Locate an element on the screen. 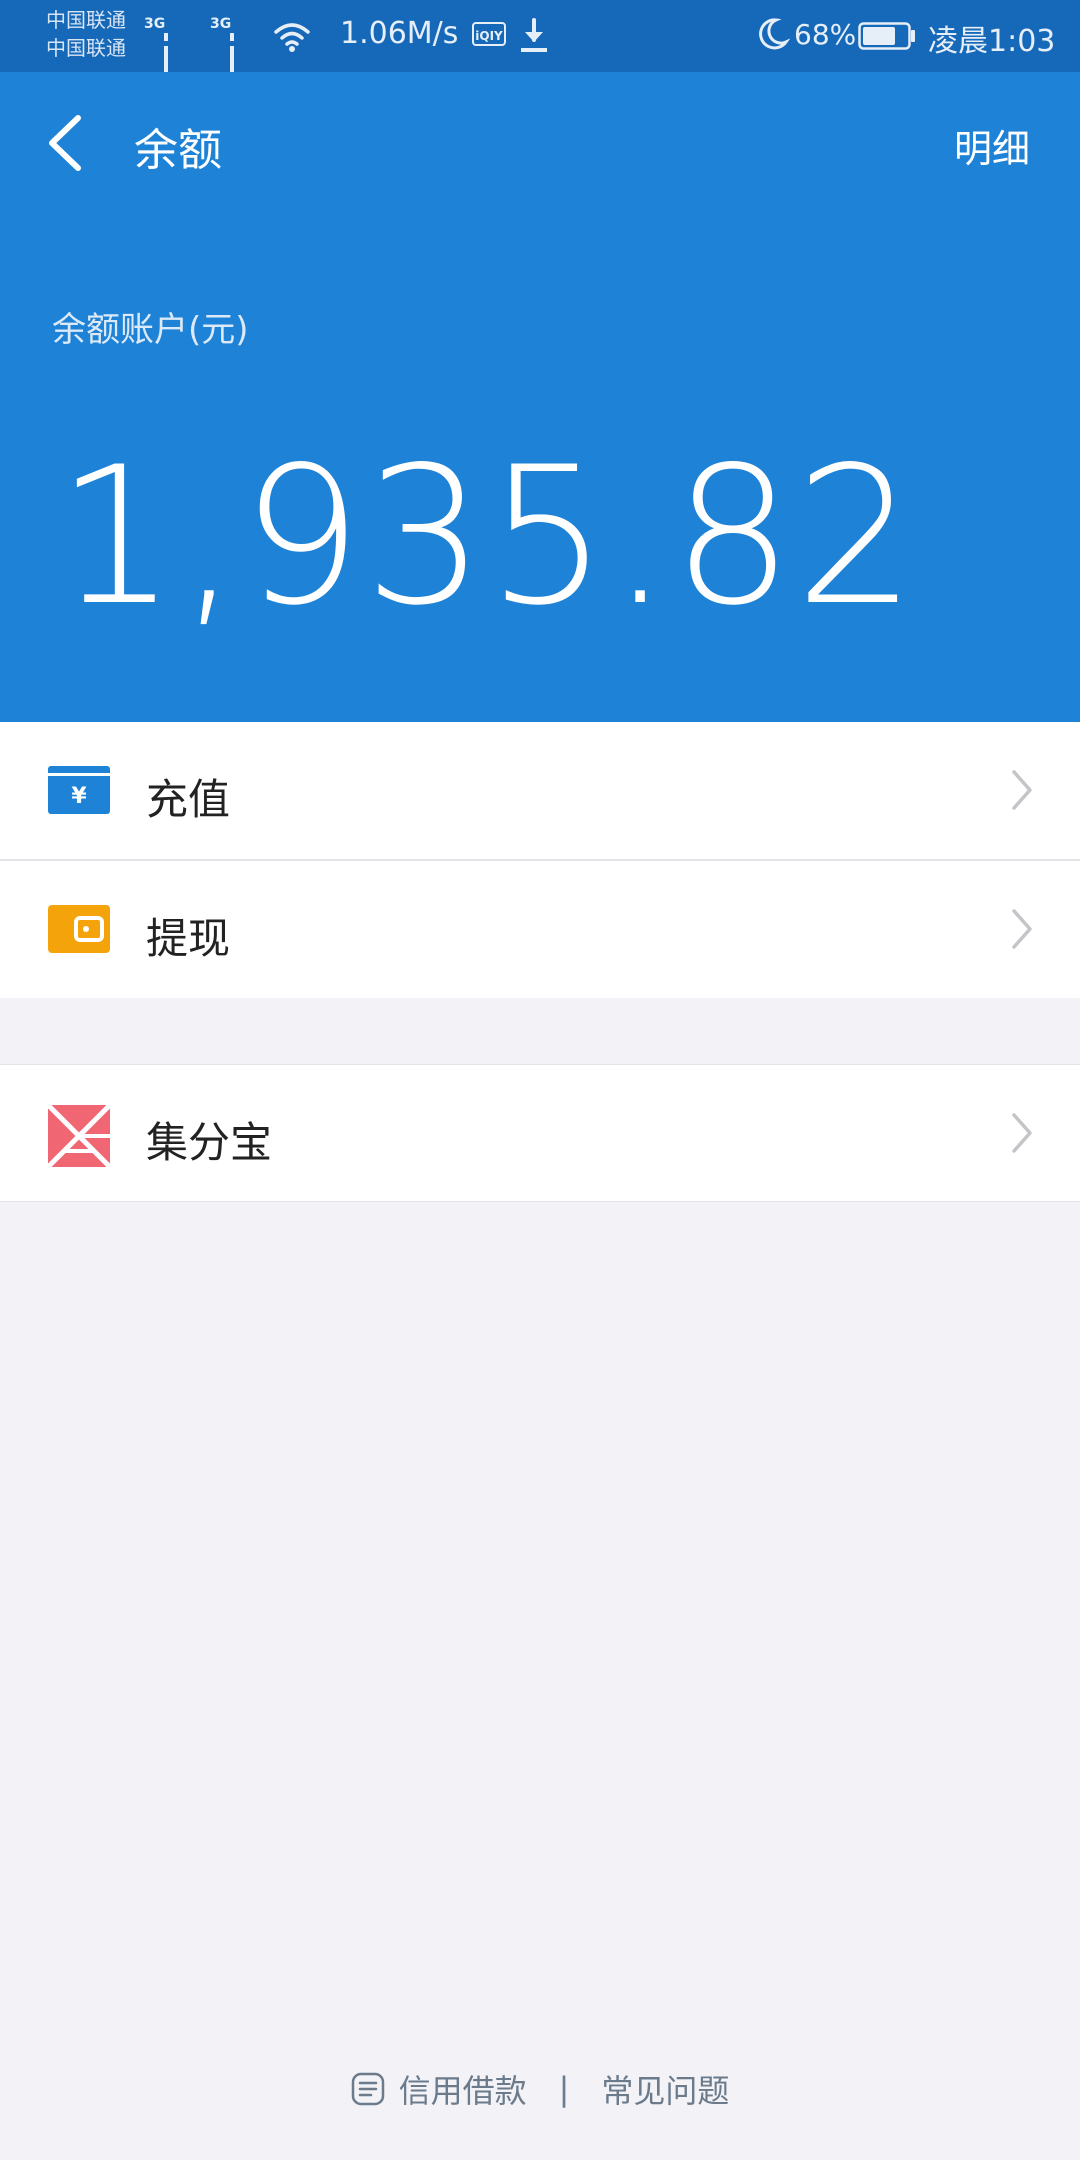 Image resolution: width=1080 pixels, height=2160 pixels. jifenbao-icon is located at coordinates (79, 1136).